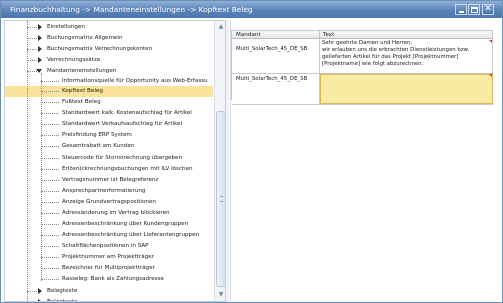 This screenshot has width=503, height=303. What do you see at coordinates (271, 79) in the screenshot?
I see `row-2-mandant: Multi_SolarTech_45_DE_SB` at bounding box center [271, 79].